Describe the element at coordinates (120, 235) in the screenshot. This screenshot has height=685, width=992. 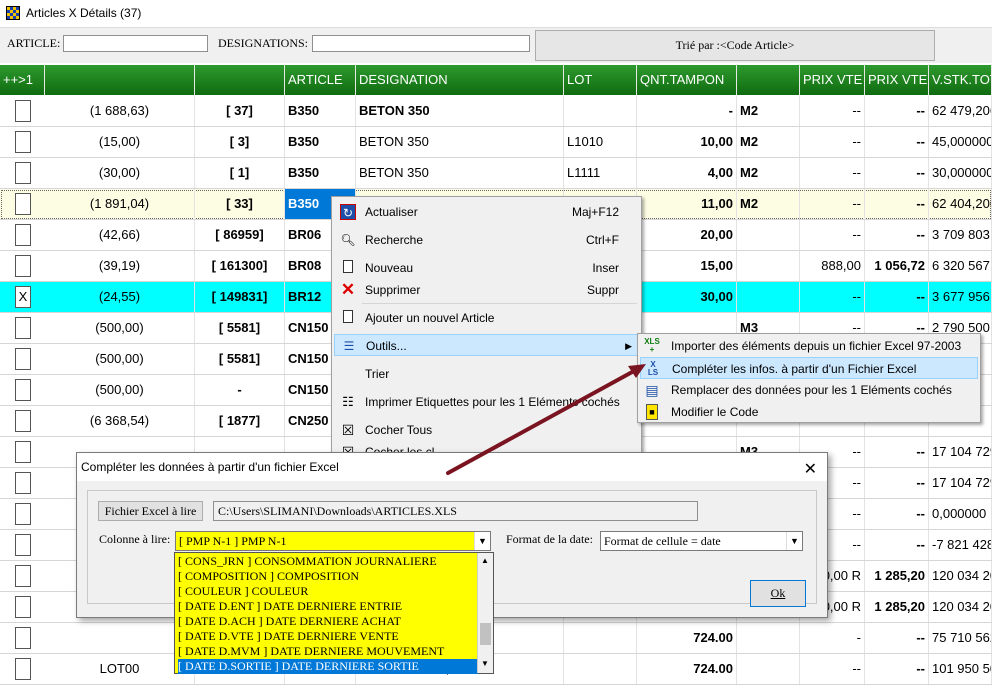
I see `cell-c1: (42,66)` at that location.